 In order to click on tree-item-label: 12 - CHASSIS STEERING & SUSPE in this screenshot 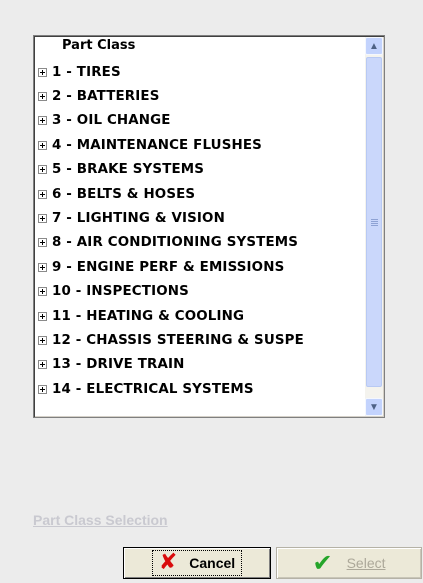, I will do `click(178, 340)`.